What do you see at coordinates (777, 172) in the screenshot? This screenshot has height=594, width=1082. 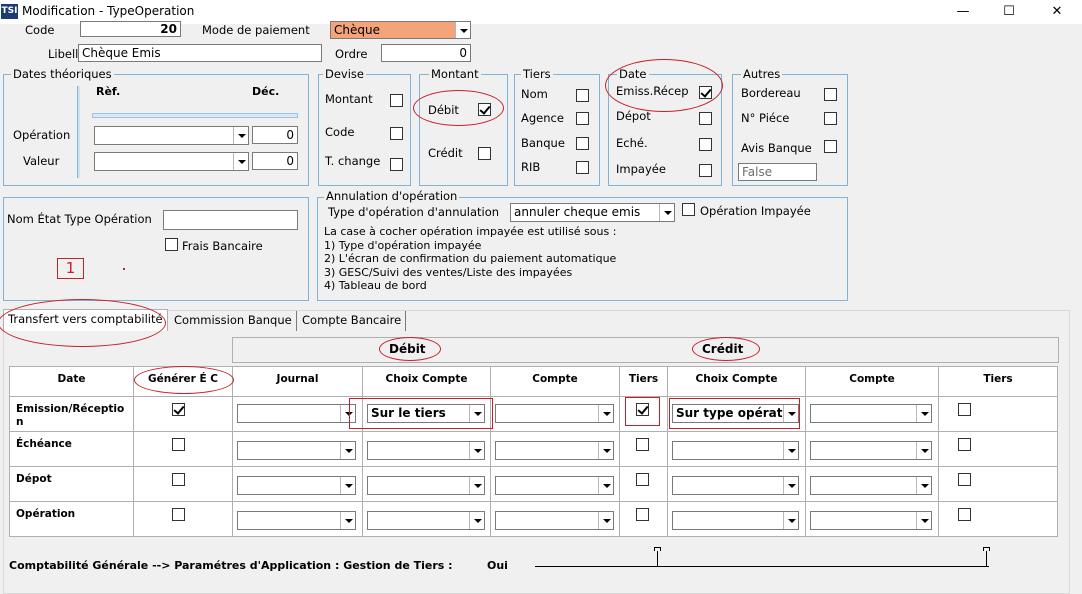 I see `autres-false-field: False` at bounding box center [777, 172].